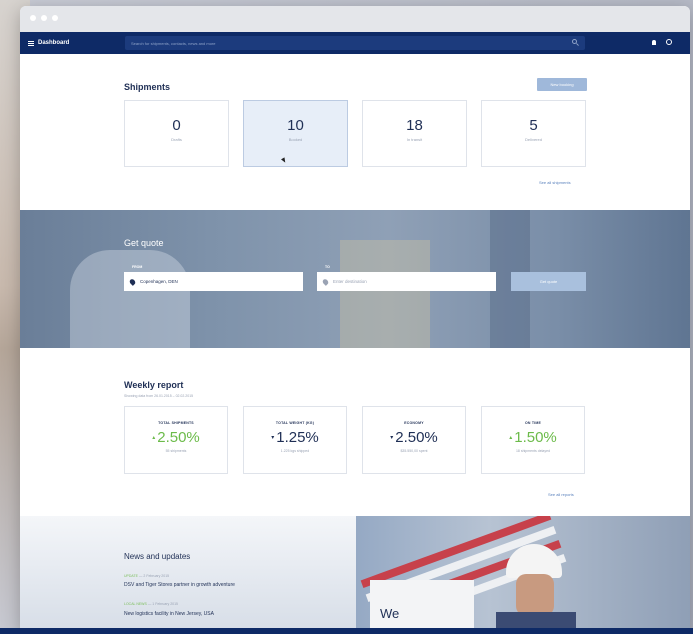 Image resolution: width=693 pixels, height=634 pixels. I want to click on report-card-economy: ECONOMY ▾ 2.50% $35.550,00 spent, so click(414, 440).